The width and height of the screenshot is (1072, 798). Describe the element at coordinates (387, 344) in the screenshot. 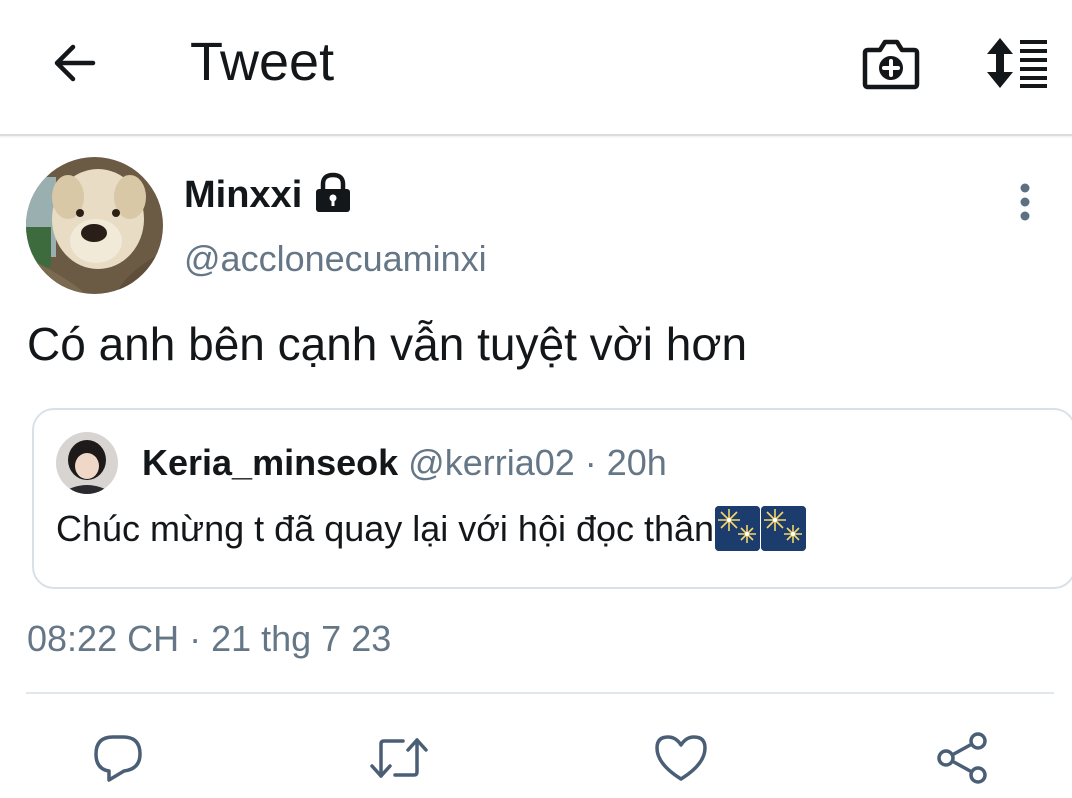

I see `tweet-text: Có anh bên cạnh vẫn tuyệt vời hơn` at that location.